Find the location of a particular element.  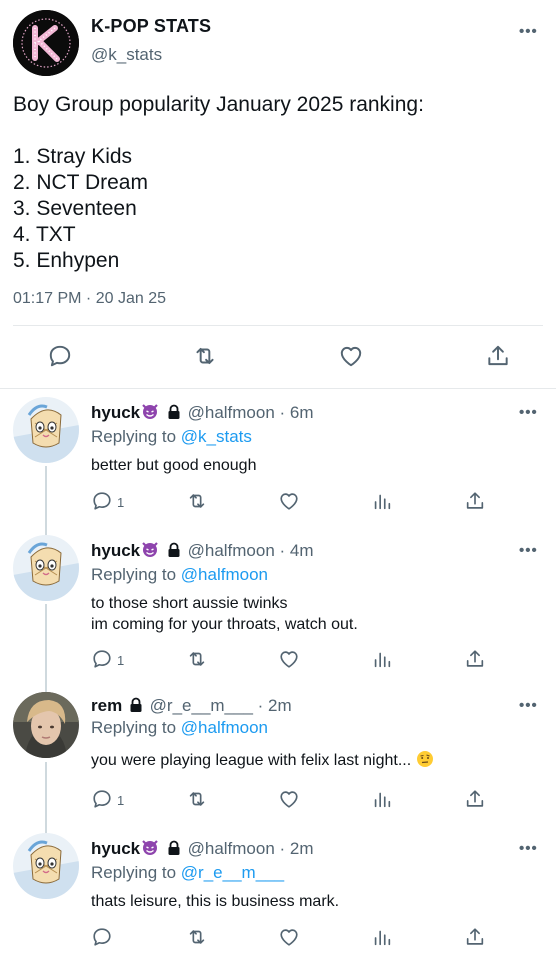

reply-header: hyuck @halfmoon · 4m is located at coordinates (202, 550).